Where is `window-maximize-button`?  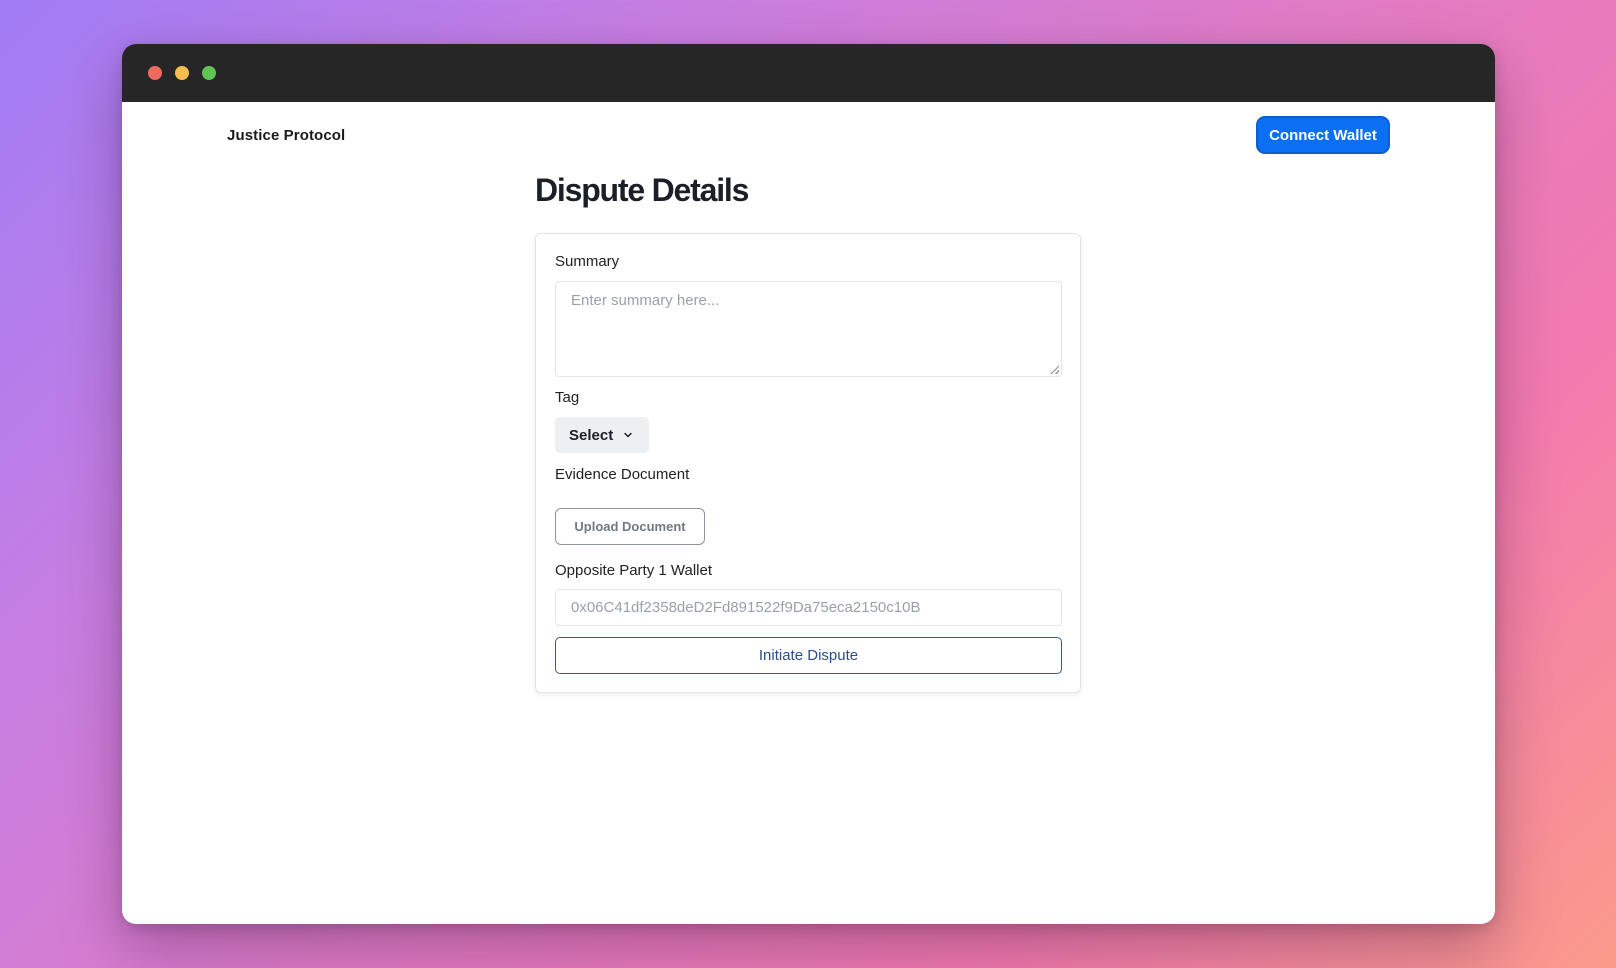
window-maximize-button is located at coordinates (209, 73).